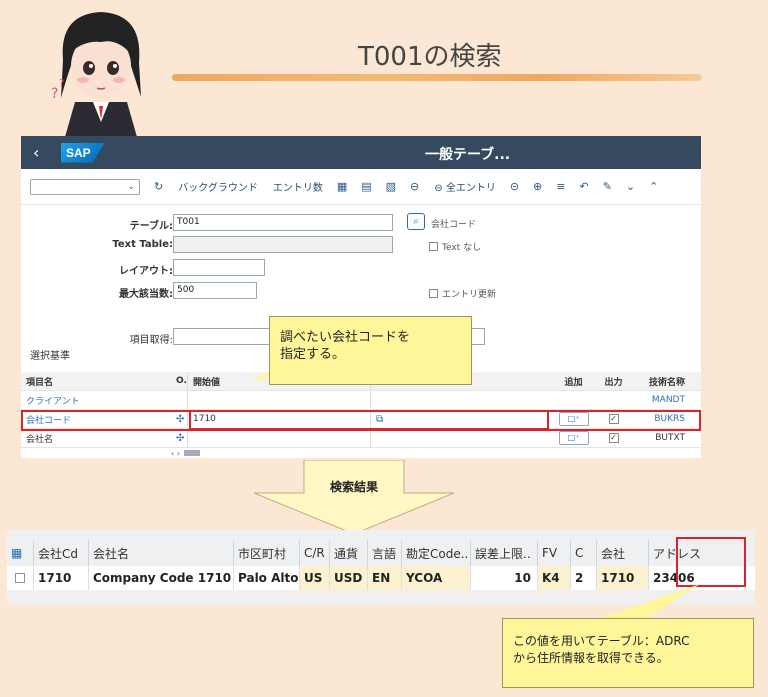 Image resolution: width=768 pixels, height=697 pixels. Describe the element at coordinates (278, 438) in the screenshot. I see `row-from-input` at that location.